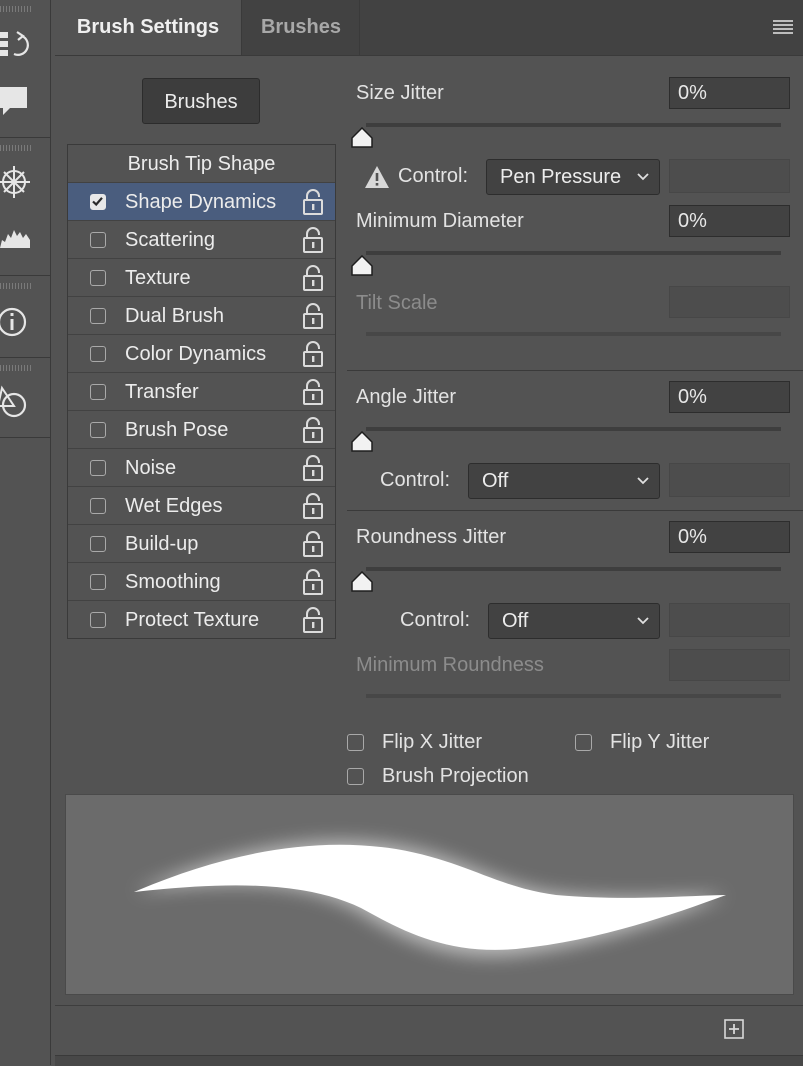 This screenshot has width=803, height=1066. I want to click on panel-menu-icon, so click(783, 27).